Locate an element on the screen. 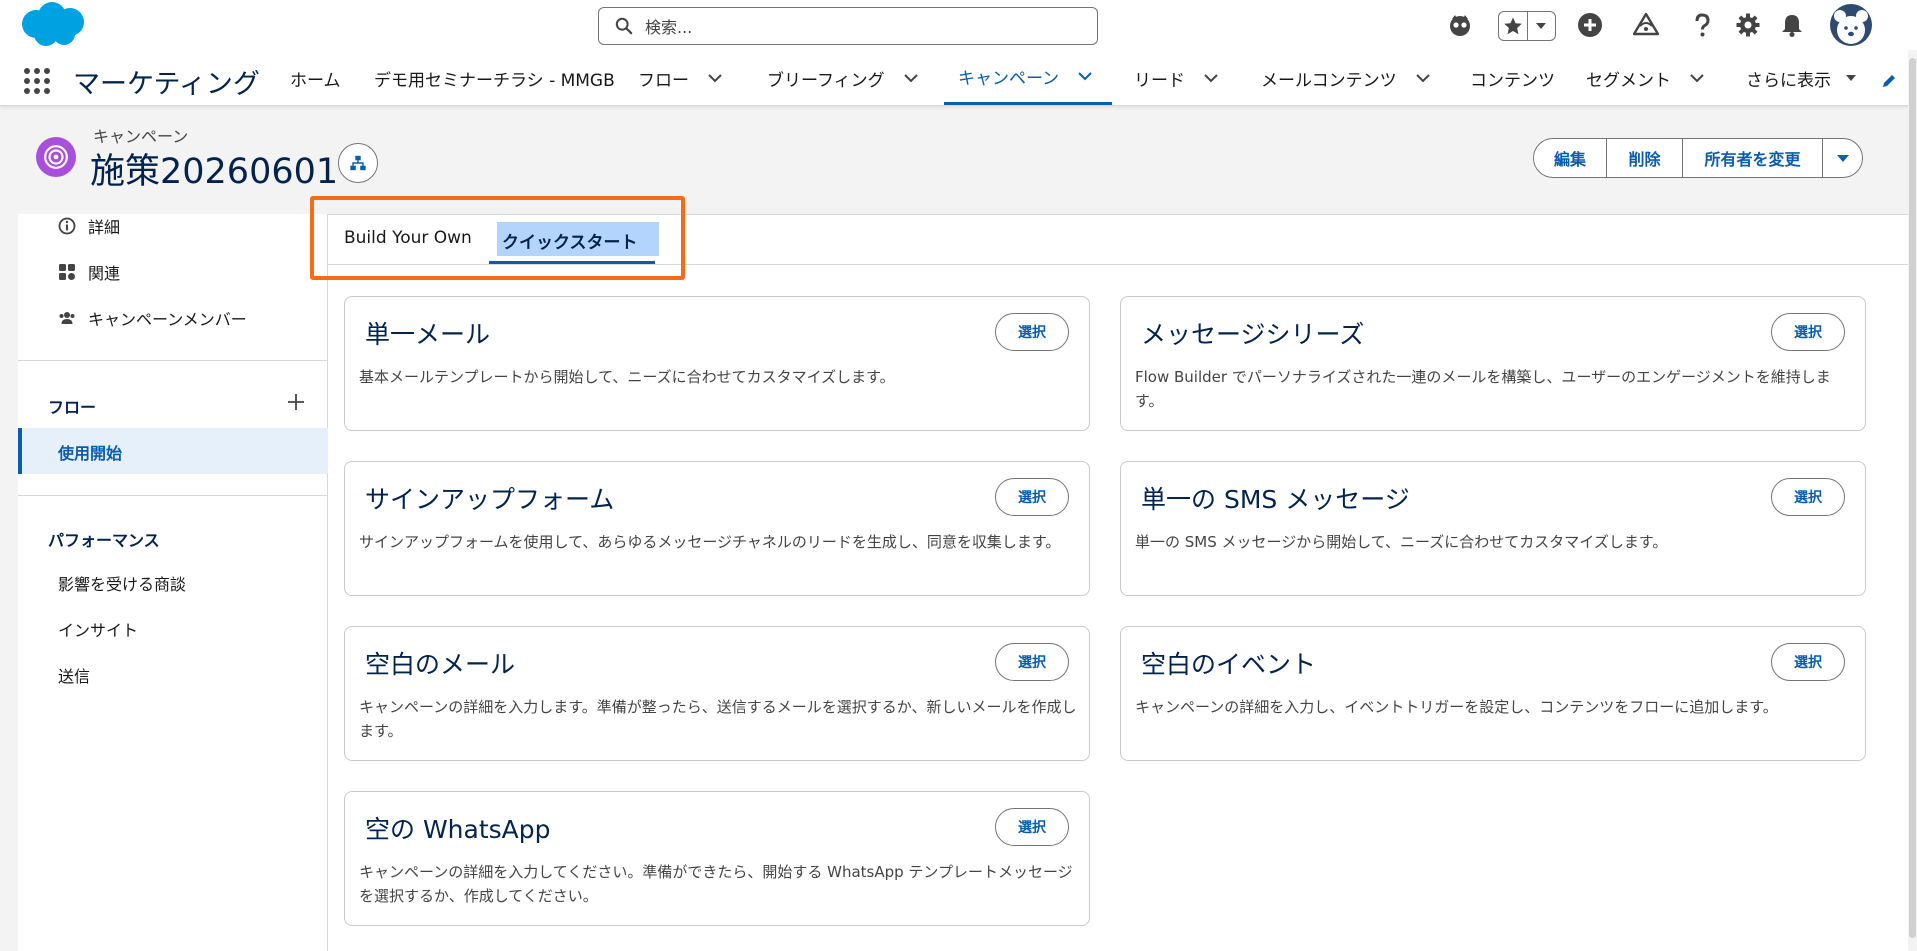 Image resolution: width=1917 pixels, height=951 pixels. sidebar-item-campaign-members: キャンペーンメンバー is located at coordinates (152, 318).